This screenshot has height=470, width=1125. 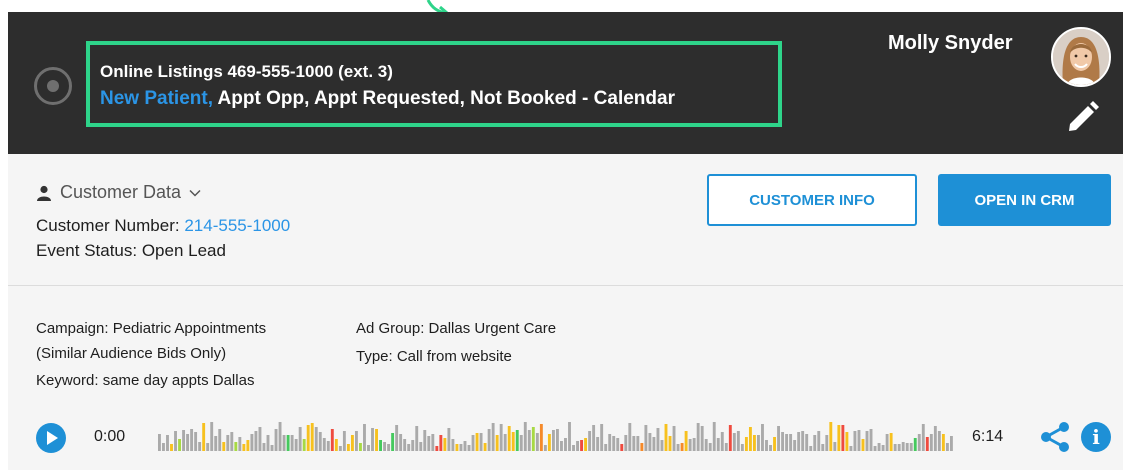 What do you see at coordinates (1081, 57) in the screenshot?
I see `avatar` at bounding box center [1081, 57].